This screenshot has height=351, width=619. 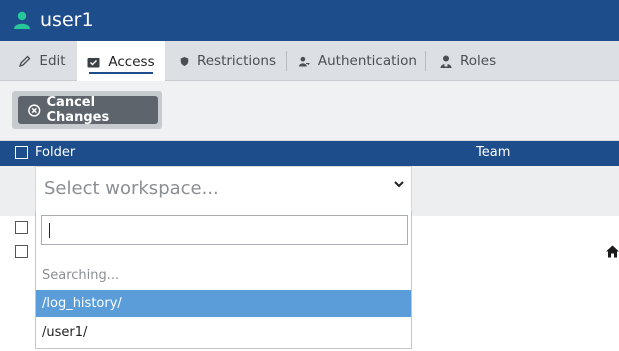 I want to click on tab-authentication: Authentication, so click(x=358, y=61).